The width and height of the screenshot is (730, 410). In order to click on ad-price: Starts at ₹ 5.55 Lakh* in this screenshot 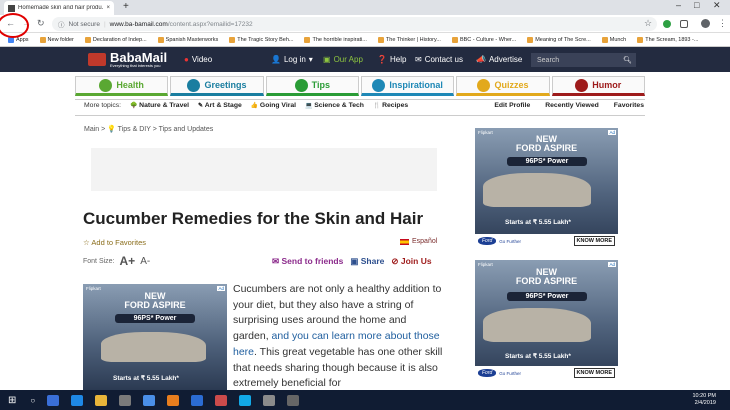, I will do `click(538, 356)`.